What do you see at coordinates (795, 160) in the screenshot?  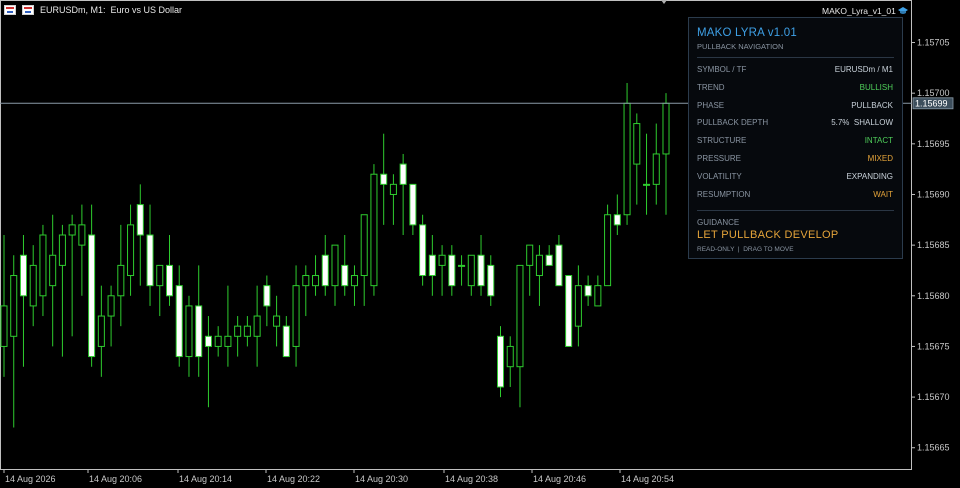 I see `panel-row: PRESSURE MIXED` at bounding box center [795, 160].